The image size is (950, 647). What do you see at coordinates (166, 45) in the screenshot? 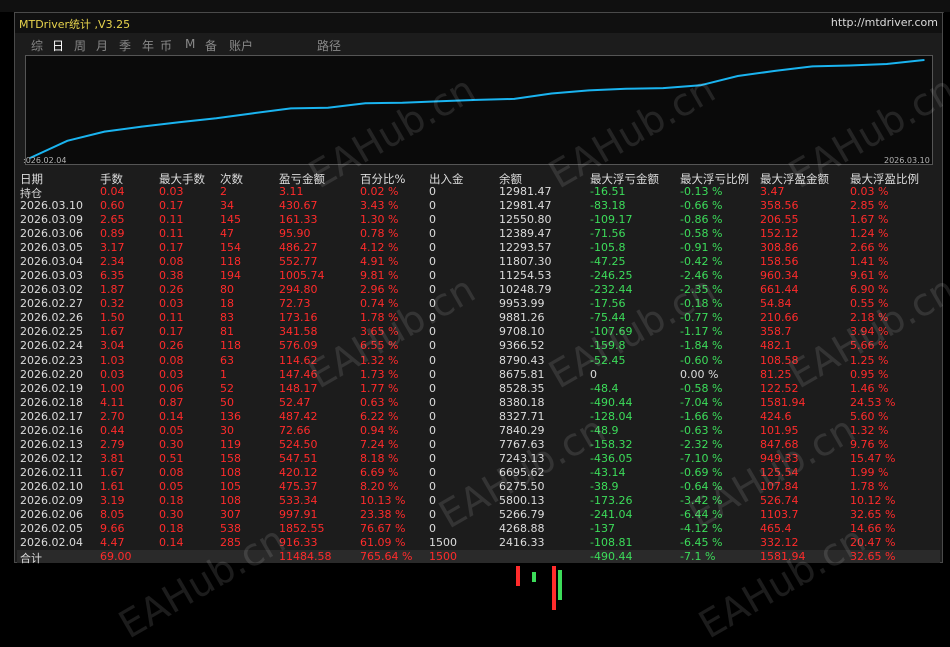
I see `tab-6: 币` at bounding box center [166, 45].